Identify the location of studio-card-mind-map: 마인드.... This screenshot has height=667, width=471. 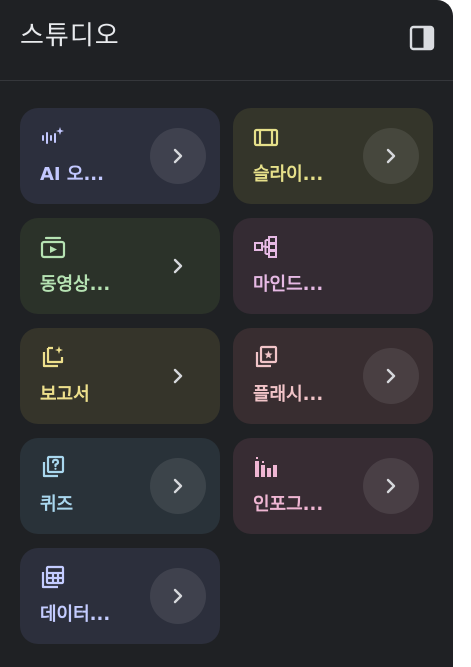
(333, 266).